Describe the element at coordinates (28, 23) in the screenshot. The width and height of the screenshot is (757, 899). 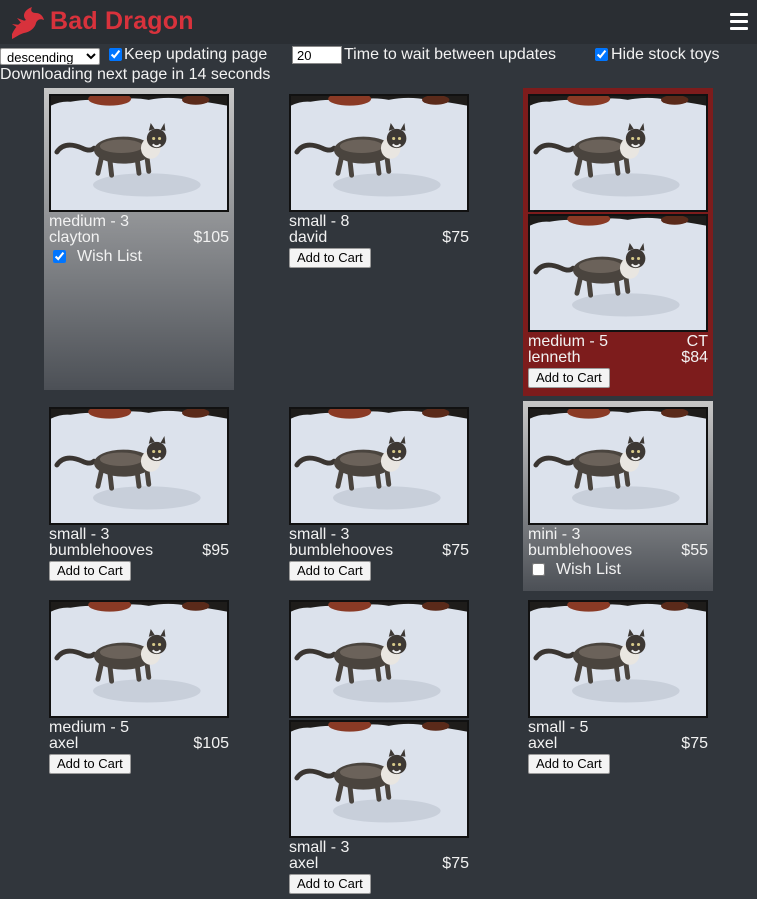
I see `dragon-icon` at that location.